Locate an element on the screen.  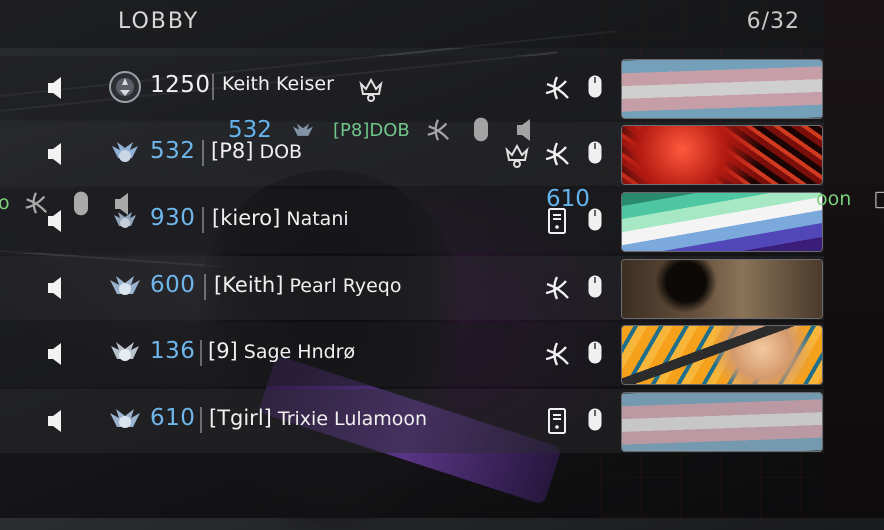
pc-tower-icon is located at coordinates (557, 421).